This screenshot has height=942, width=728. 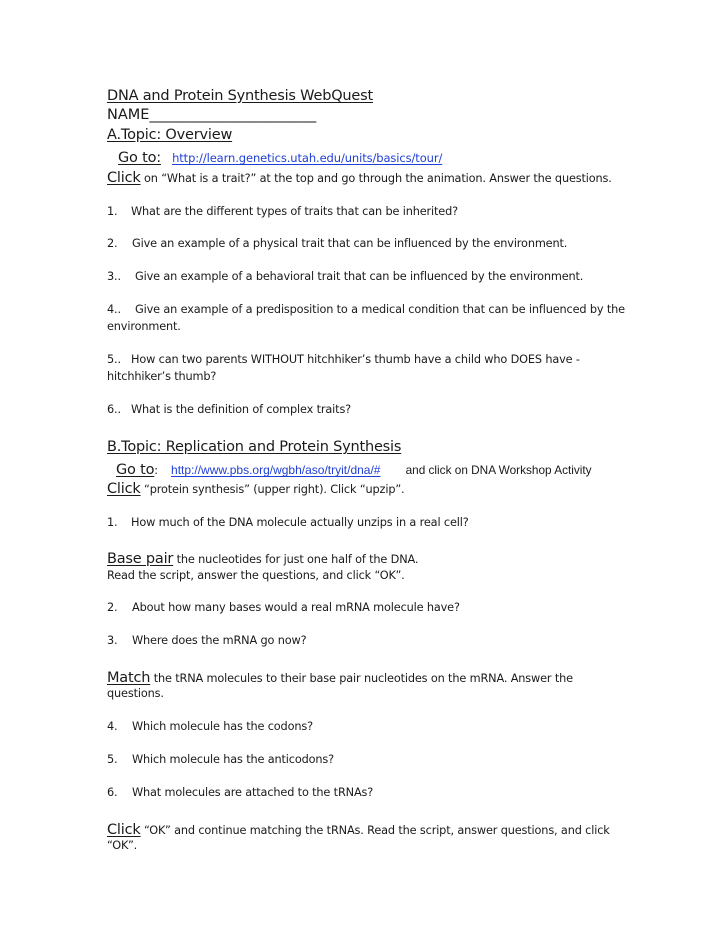 I want to click on question-a4-continuation: environment., so click(x=144, y=326).